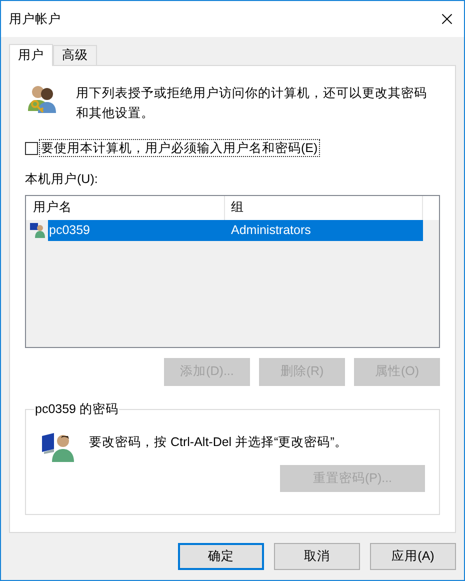 This screenshot has width=465, height=581. Describe the element at coordinates (31, 148) in the screenshot. I see `checkbox` at that location.